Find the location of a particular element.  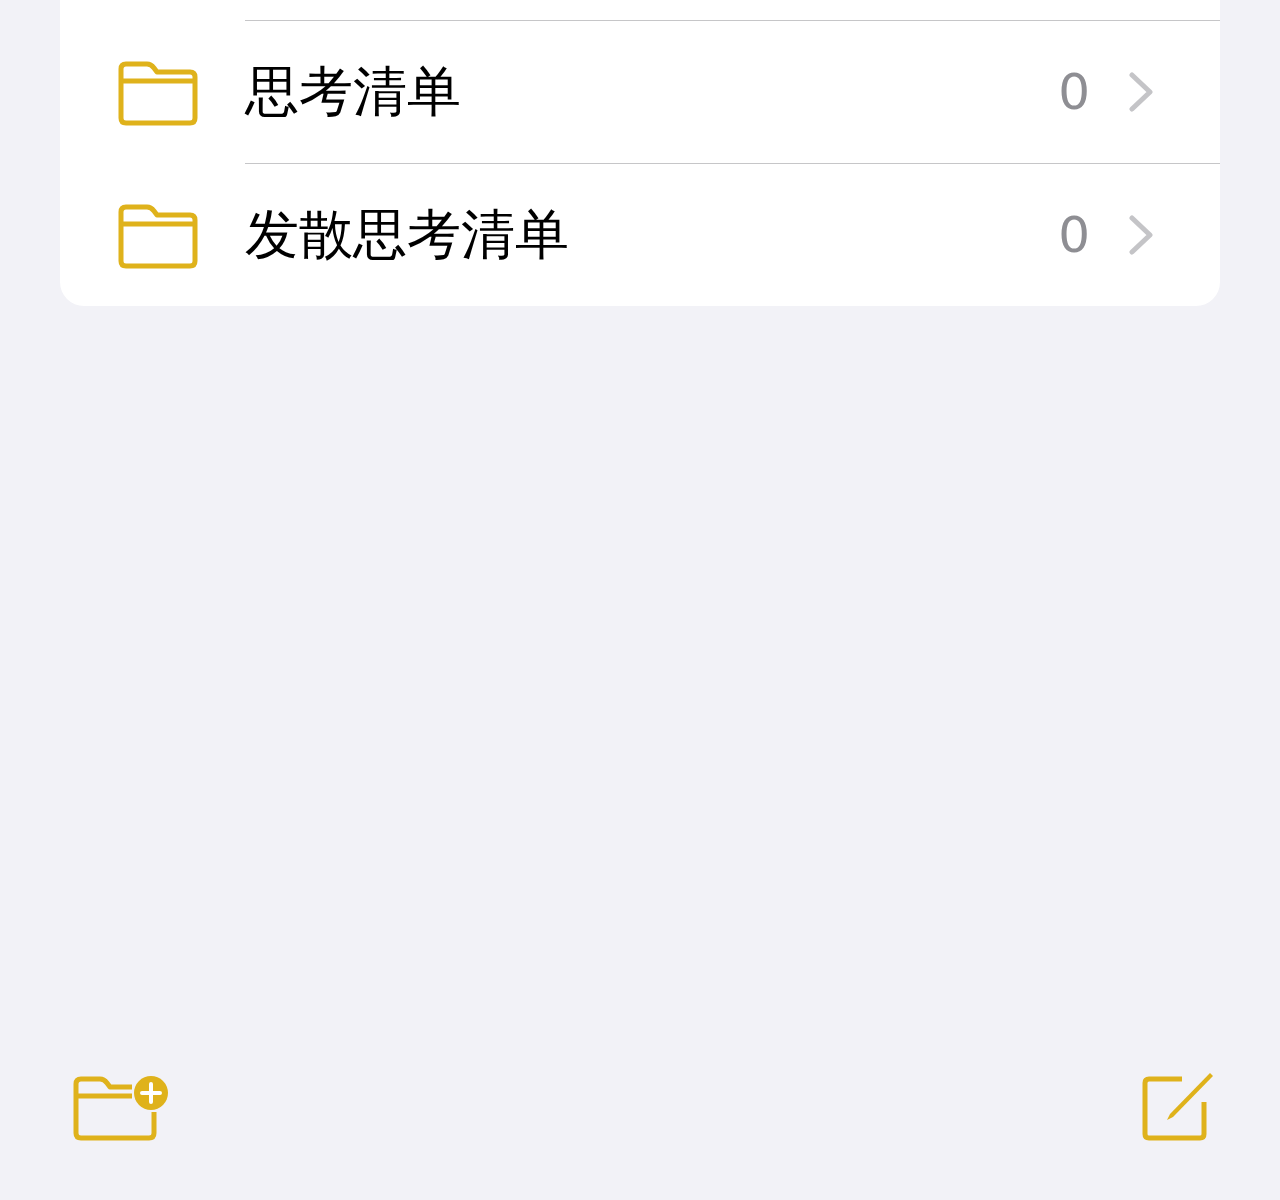

folder-name: 发散思考清单 is located at coordinates (407, 234).